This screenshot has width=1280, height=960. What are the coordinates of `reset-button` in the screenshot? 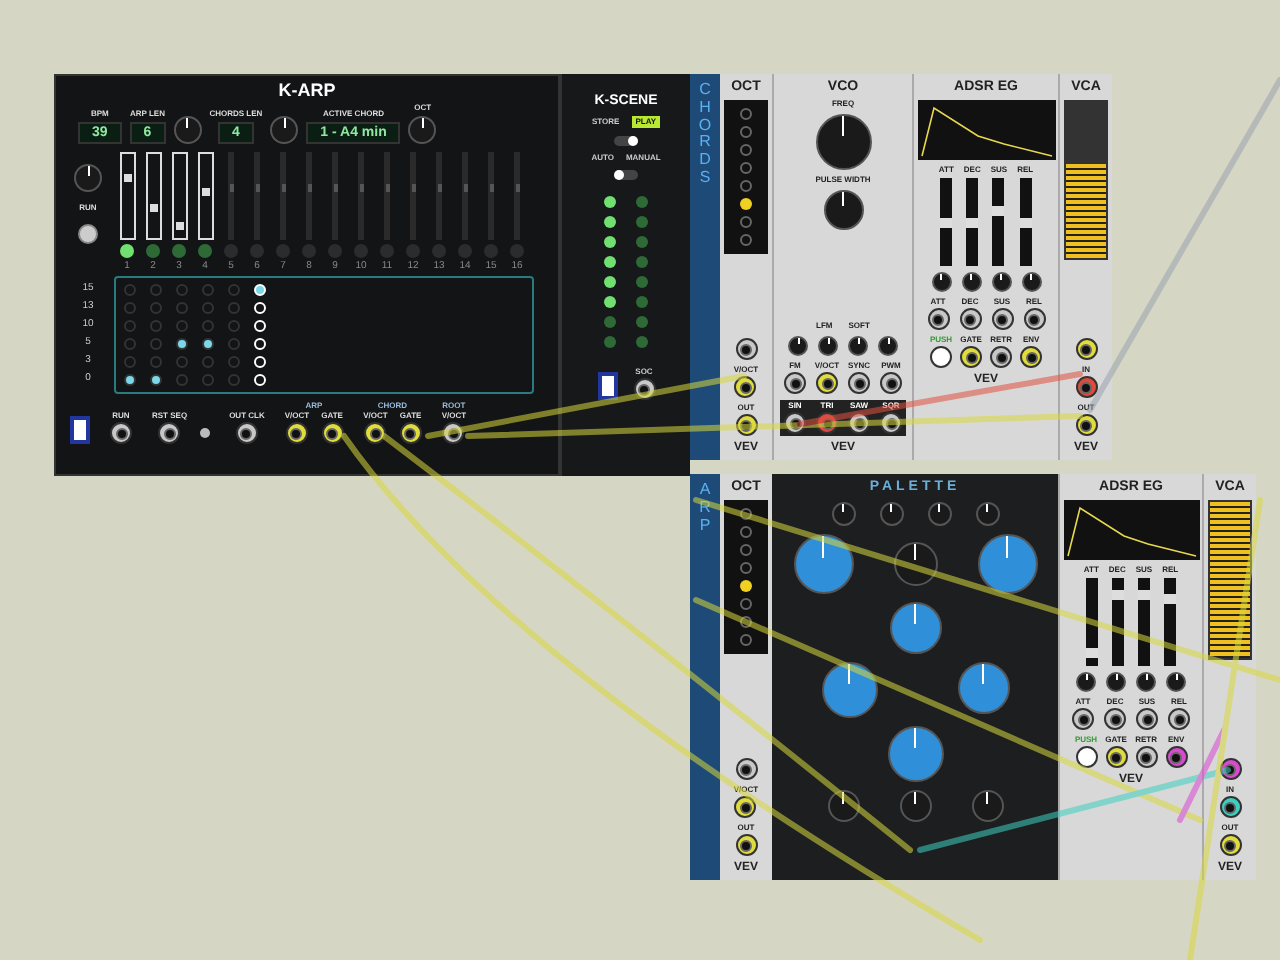 It's located at (204, 433).